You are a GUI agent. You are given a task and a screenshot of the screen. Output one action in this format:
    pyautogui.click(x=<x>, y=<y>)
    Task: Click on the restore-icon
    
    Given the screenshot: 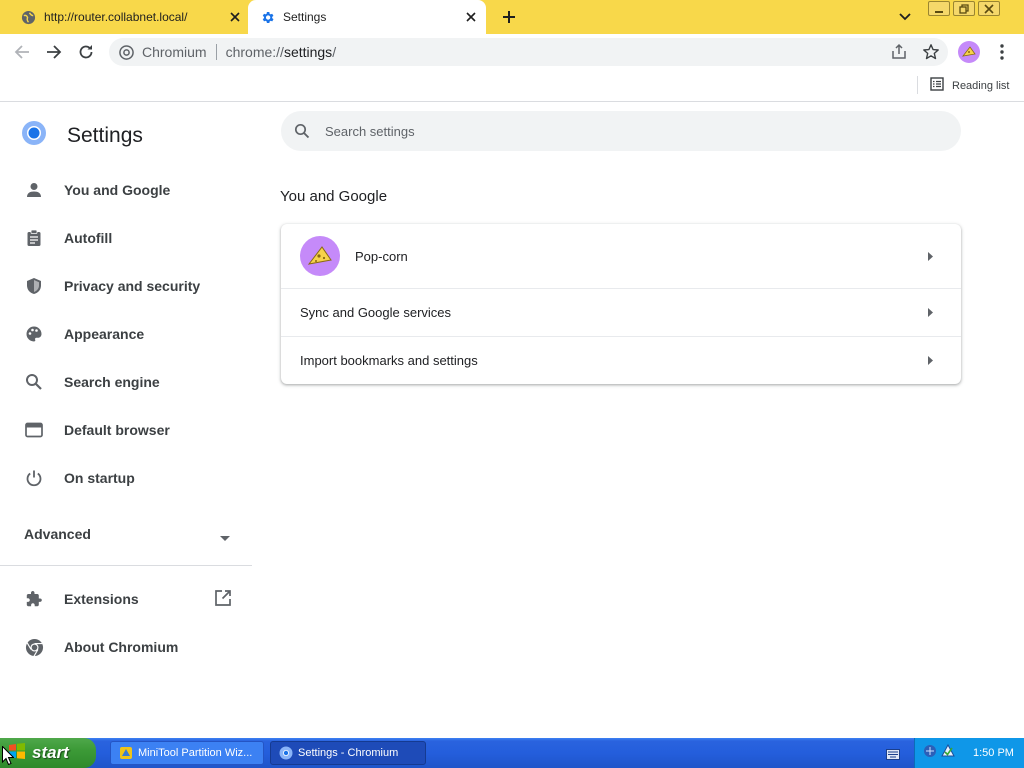 What is the action you would take?
    pyautogui.click(x=964, y=8)
    